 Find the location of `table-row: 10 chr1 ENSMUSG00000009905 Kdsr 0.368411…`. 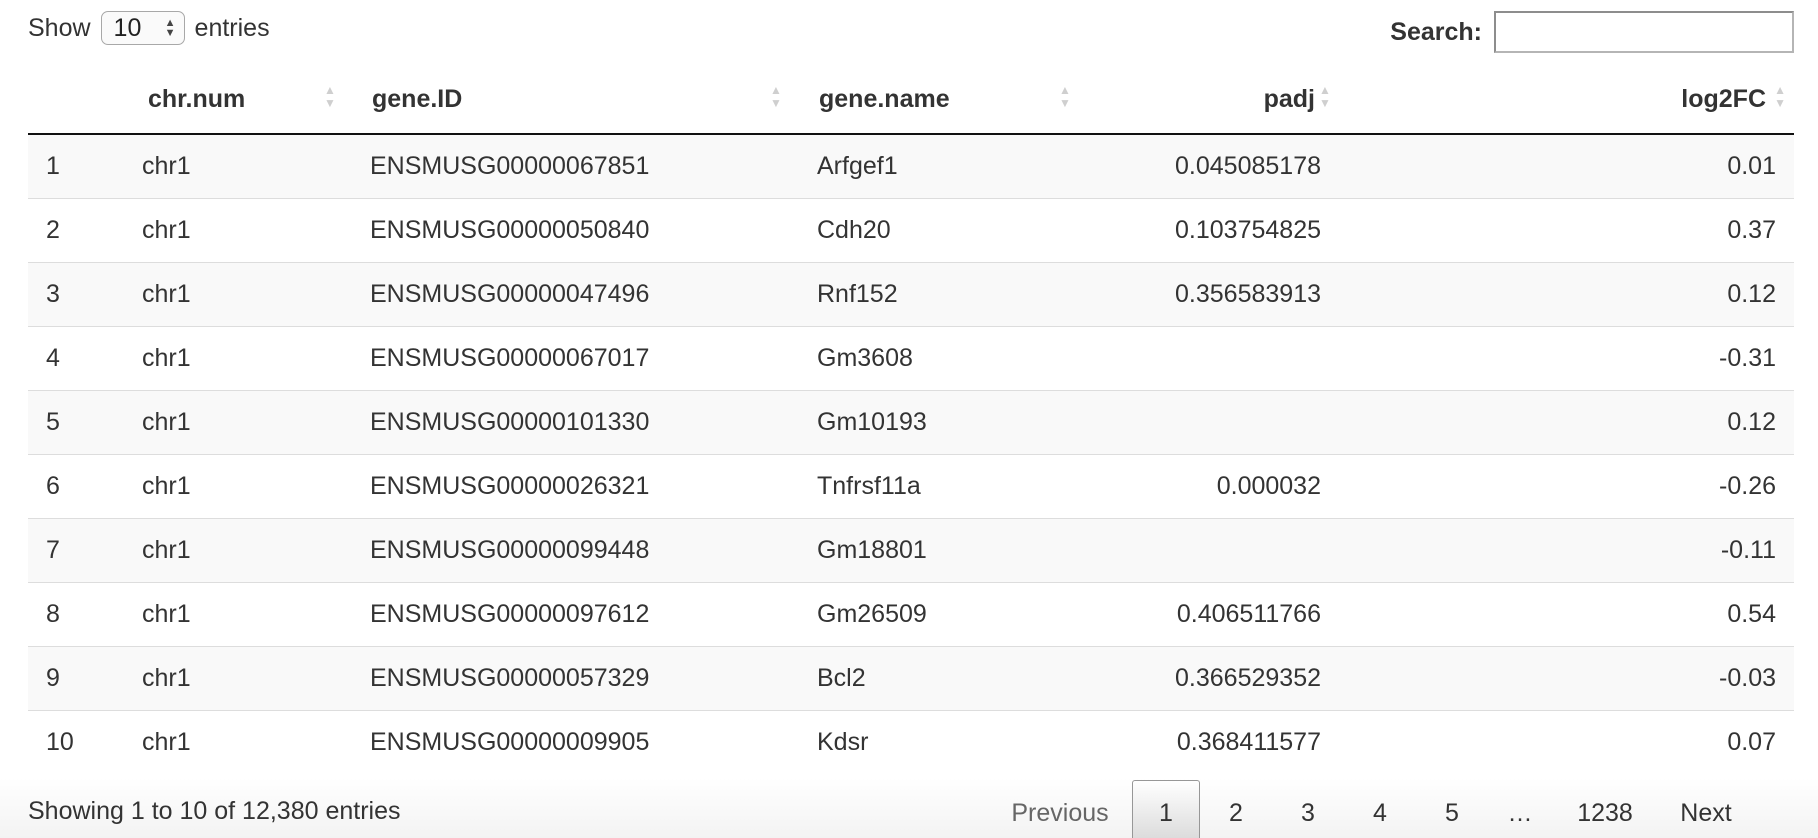

table-row: 10 chr1 ENSMUSG00000009905 Kdsr 0.368411… is located at coordinates (911, 741).